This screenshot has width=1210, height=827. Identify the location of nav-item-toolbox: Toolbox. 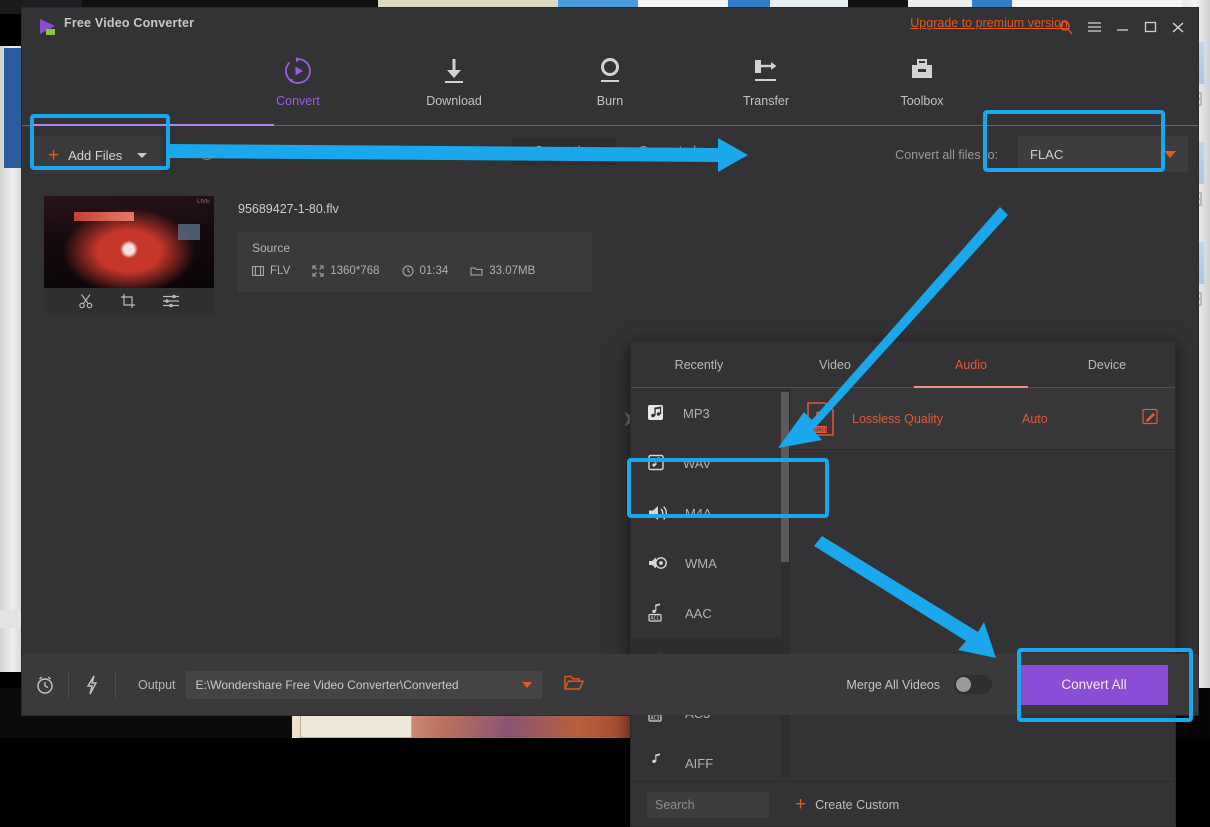
(922, 90).